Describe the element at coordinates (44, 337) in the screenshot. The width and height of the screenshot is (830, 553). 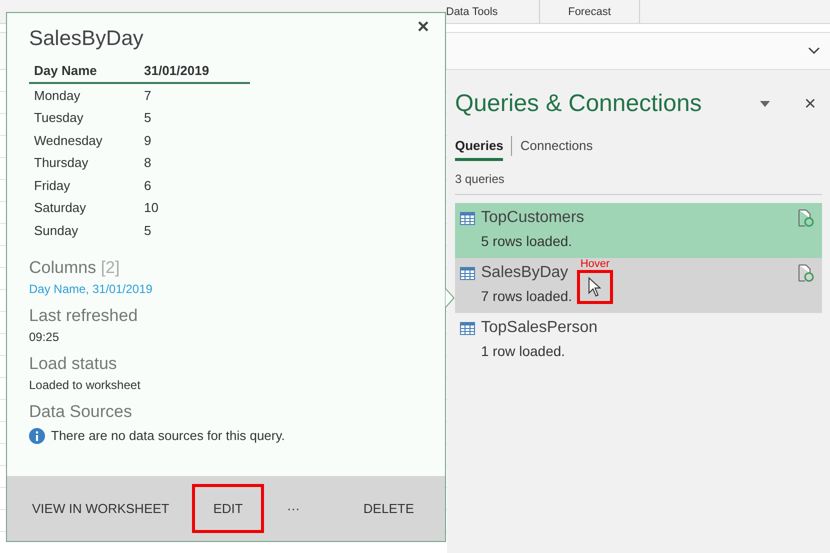
I see `refresh-time: 09:25` at that location.